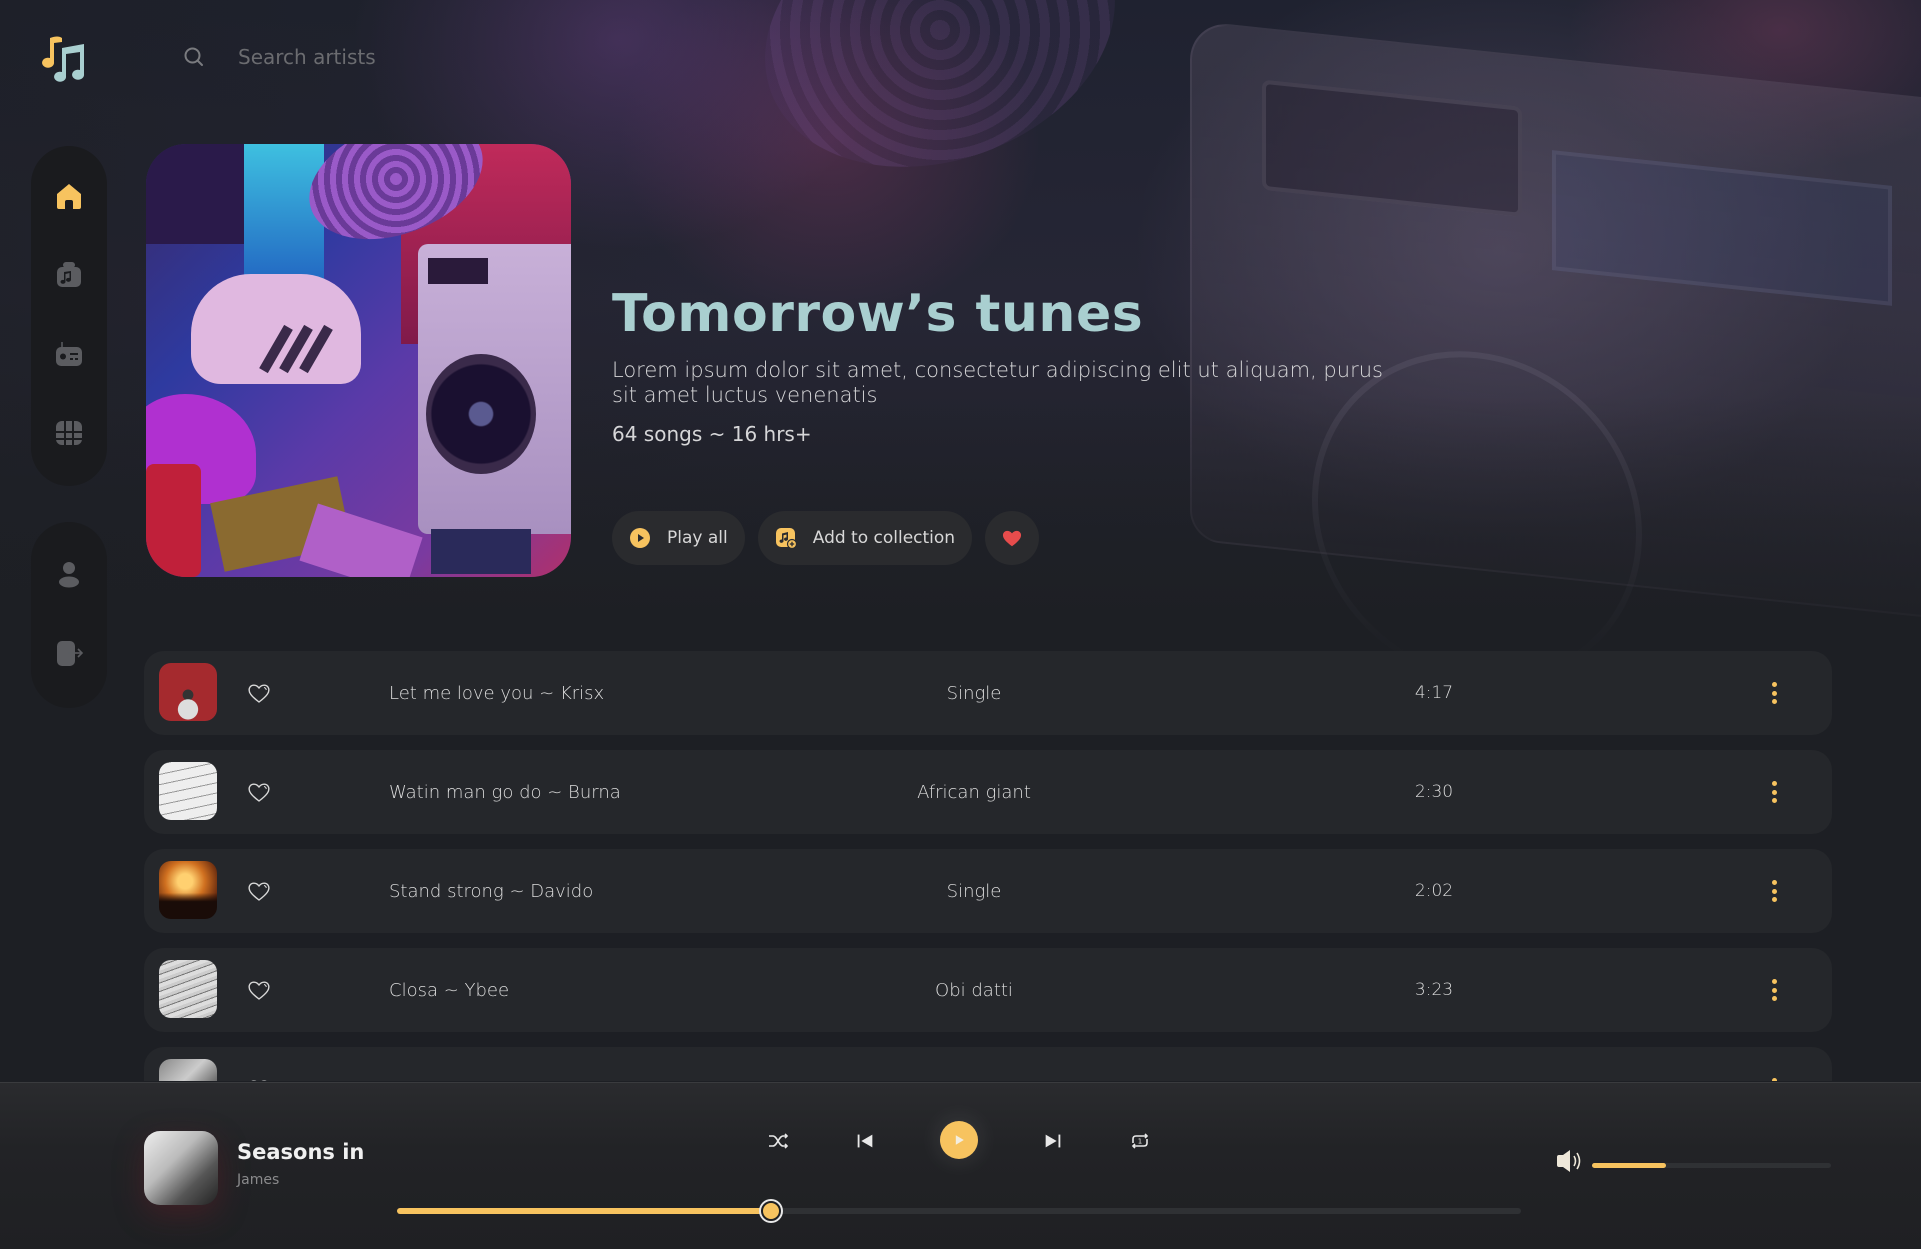 This screenshot has width=1921, height=1249. I want to click on volume-slider, so click(1711, 1165).